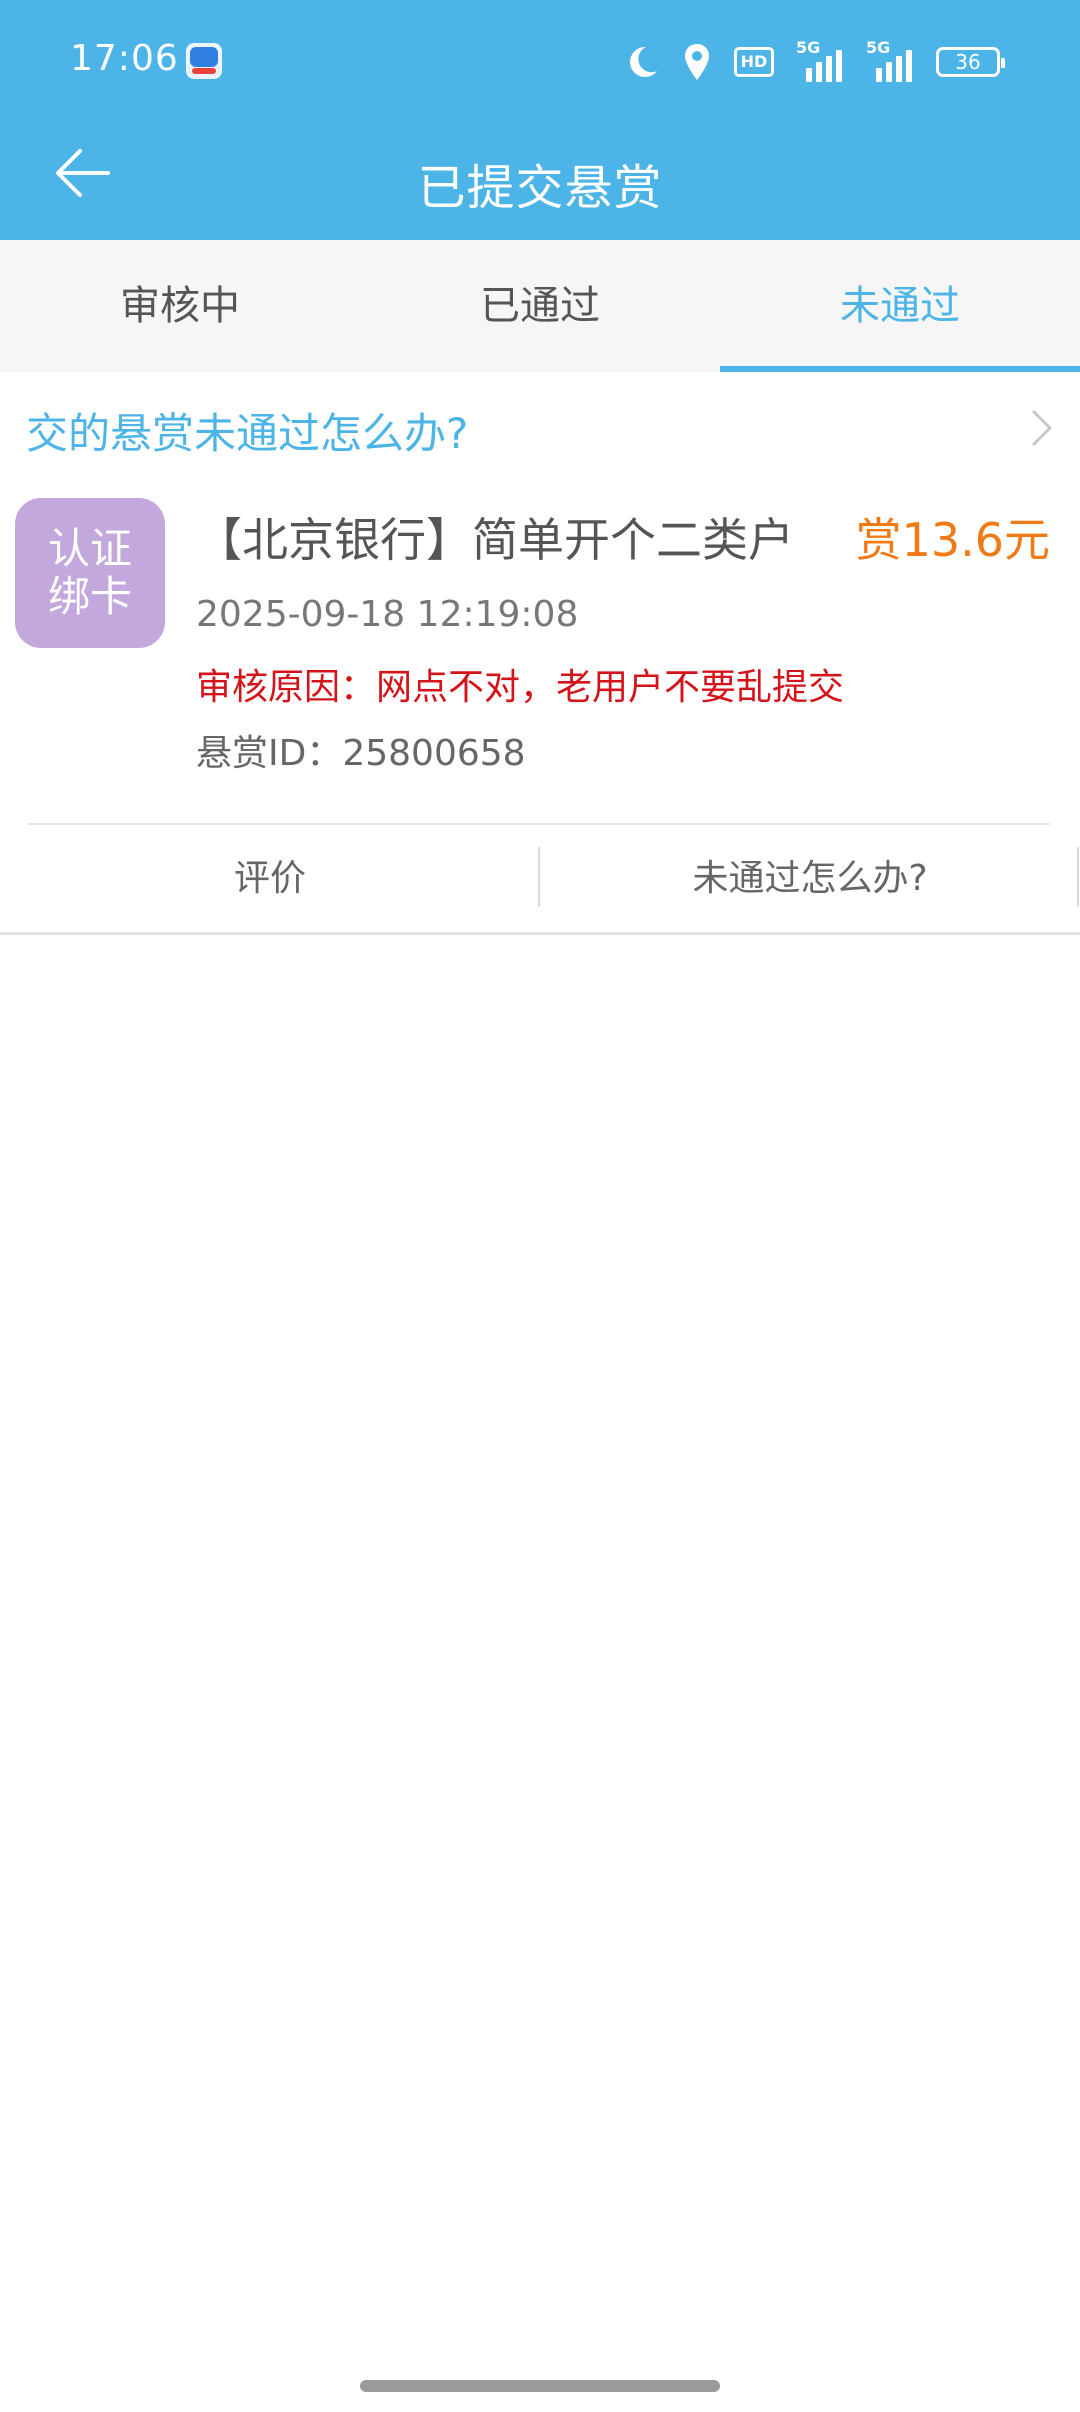 The height and width of the screenshot is (2412, 1080). Describe the element at coordinates (270, 879) in the screenshot. I see `review-button: 评价` at that location.